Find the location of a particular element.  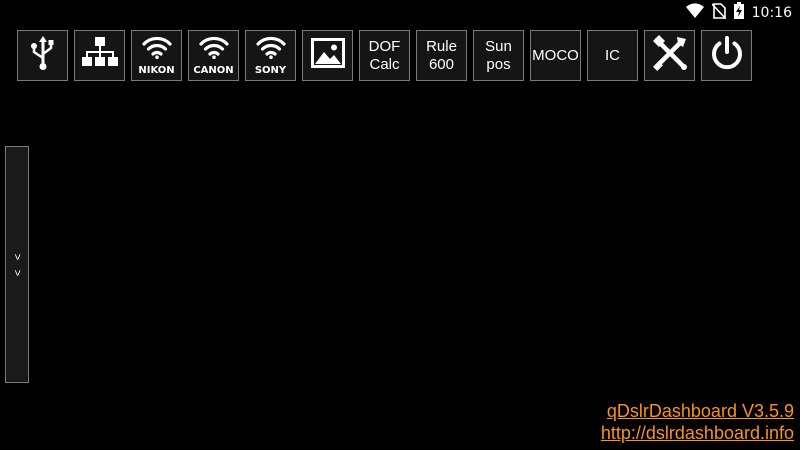

canon-wifi-button: CANON is located at coordinates (213, 55).